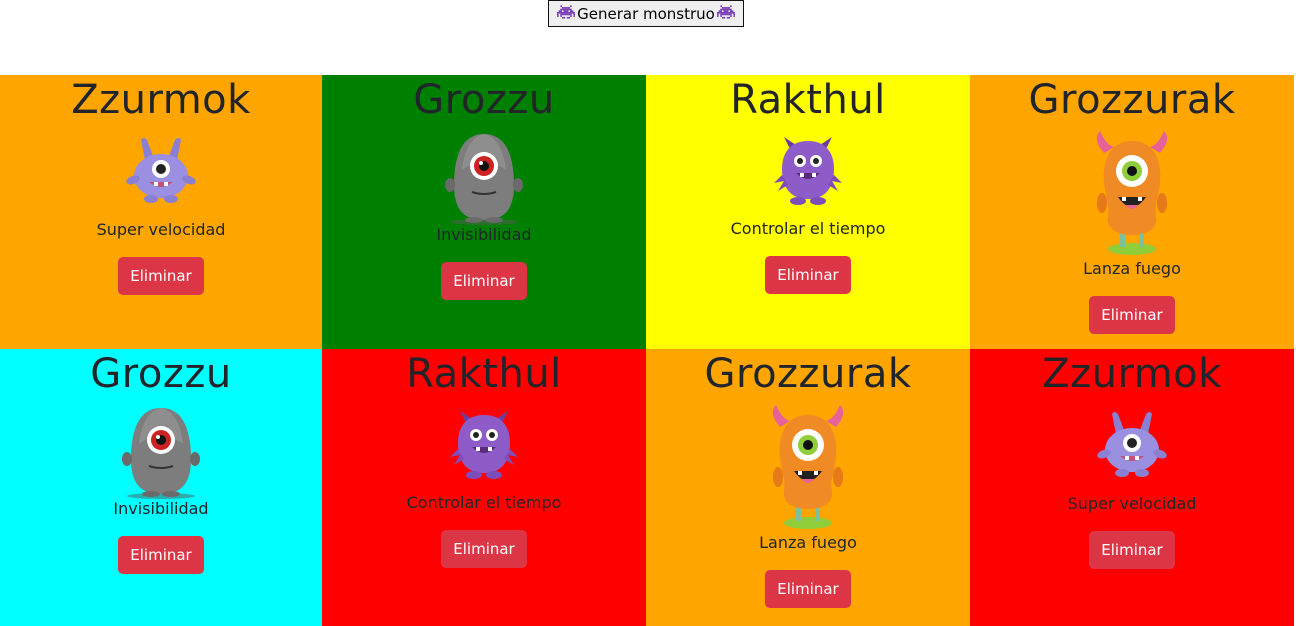 The width and height of the screenshot is (1296, 626). What do you see at coordinates (648, 37) in the screenshot?
I see `top-bar: Generar monstruo` at bounding box center [648, 37].